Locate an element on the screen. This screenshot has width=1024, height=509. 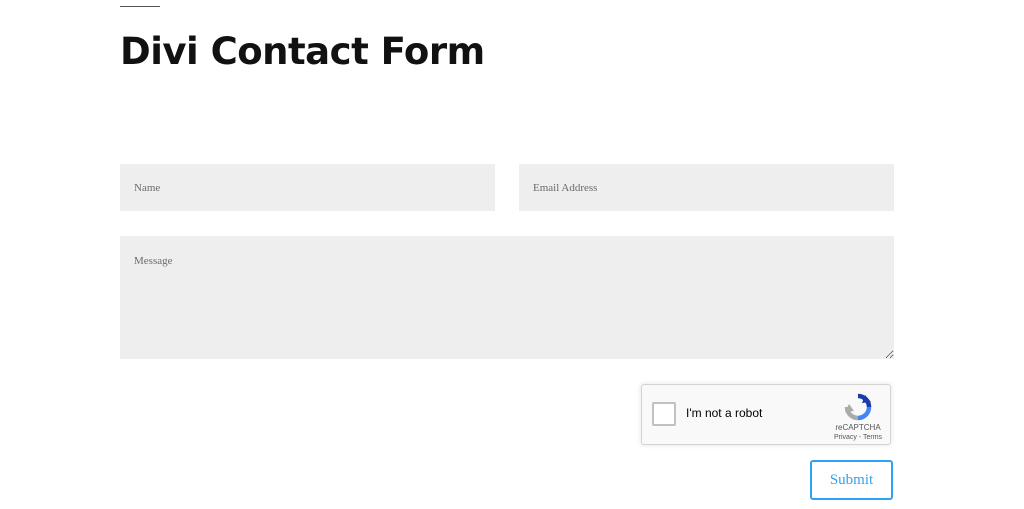
submit-button: Submit is located at coordinates (851, 480).